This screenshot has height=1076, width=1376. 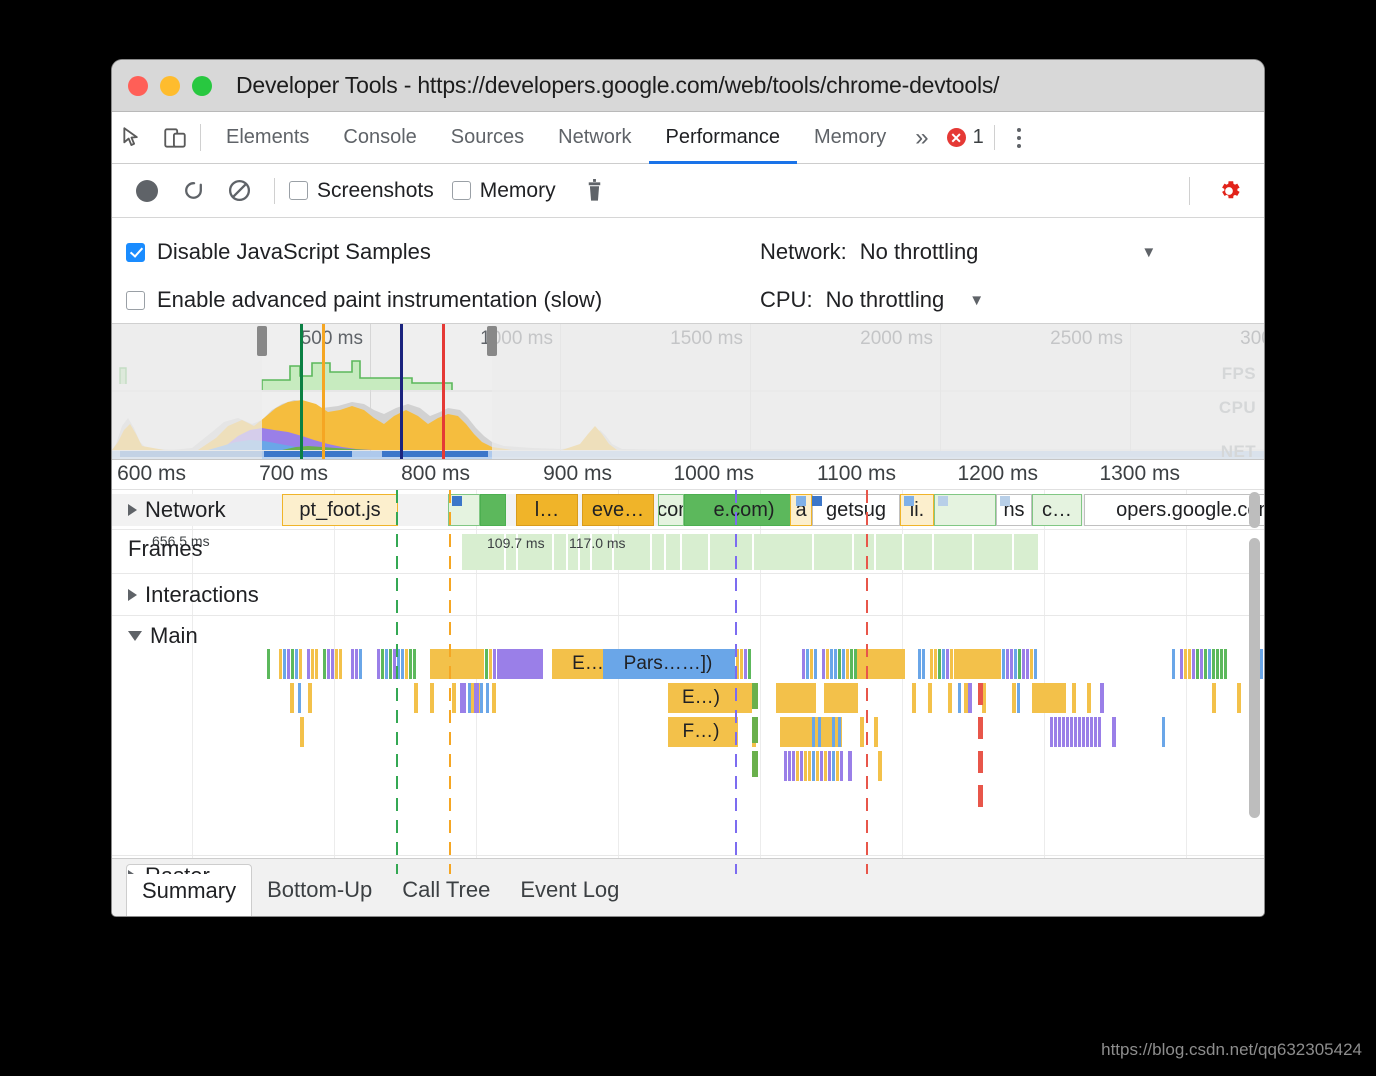 I want to click on network-scrollbar, so click(x=1254, y=510).